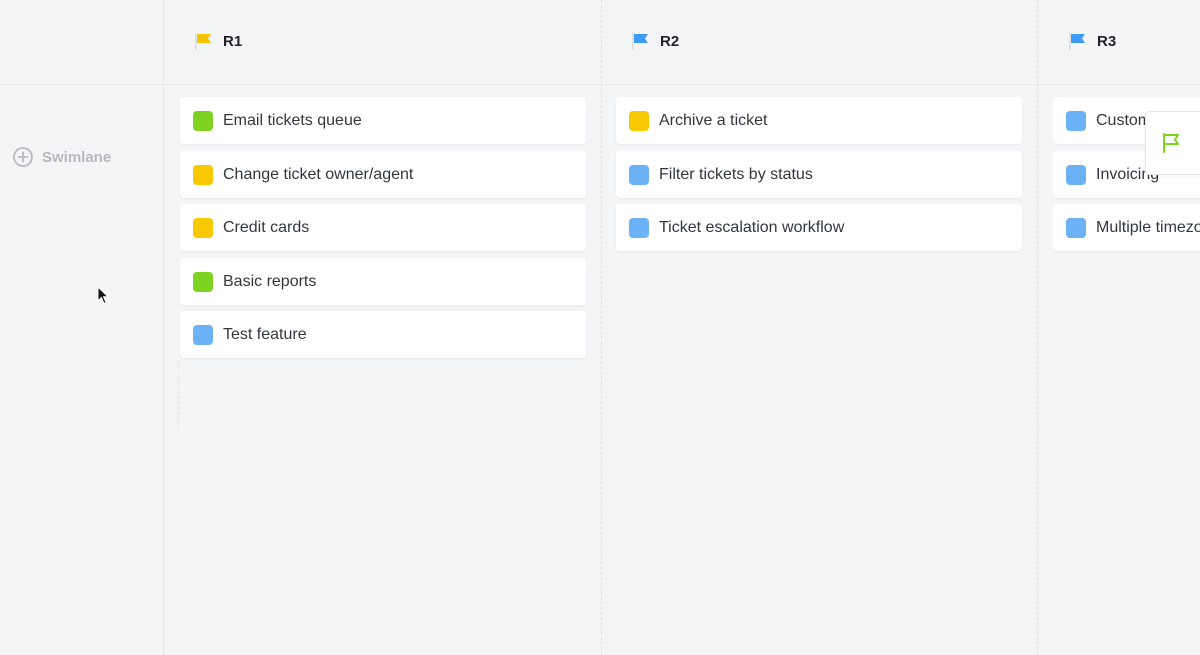 This screenshot has width=1200, height=655. What do you see at coordinates (82, 327) in the screenshot?
I see `swimlane-column` at bounding box center [82, 327].